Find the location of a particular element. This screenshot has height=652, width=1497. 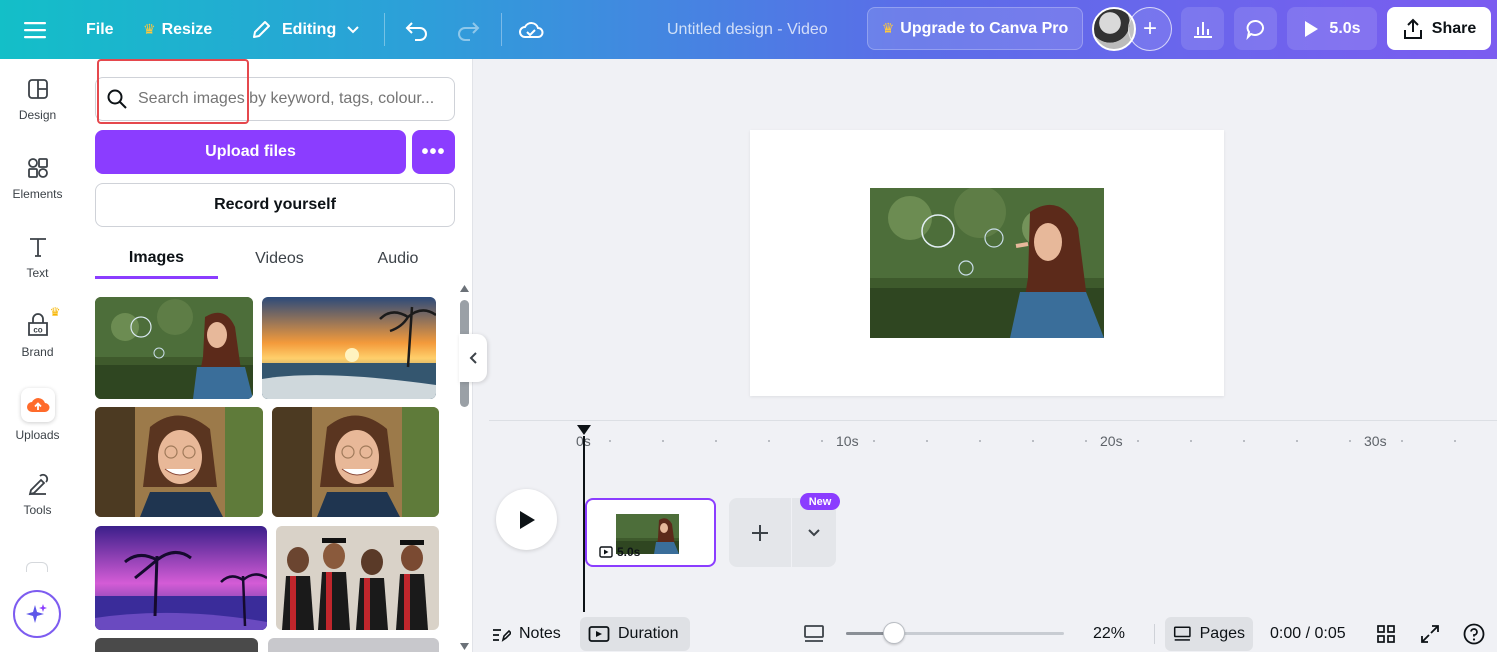

comments-button is located at coordinates (1255, 28).